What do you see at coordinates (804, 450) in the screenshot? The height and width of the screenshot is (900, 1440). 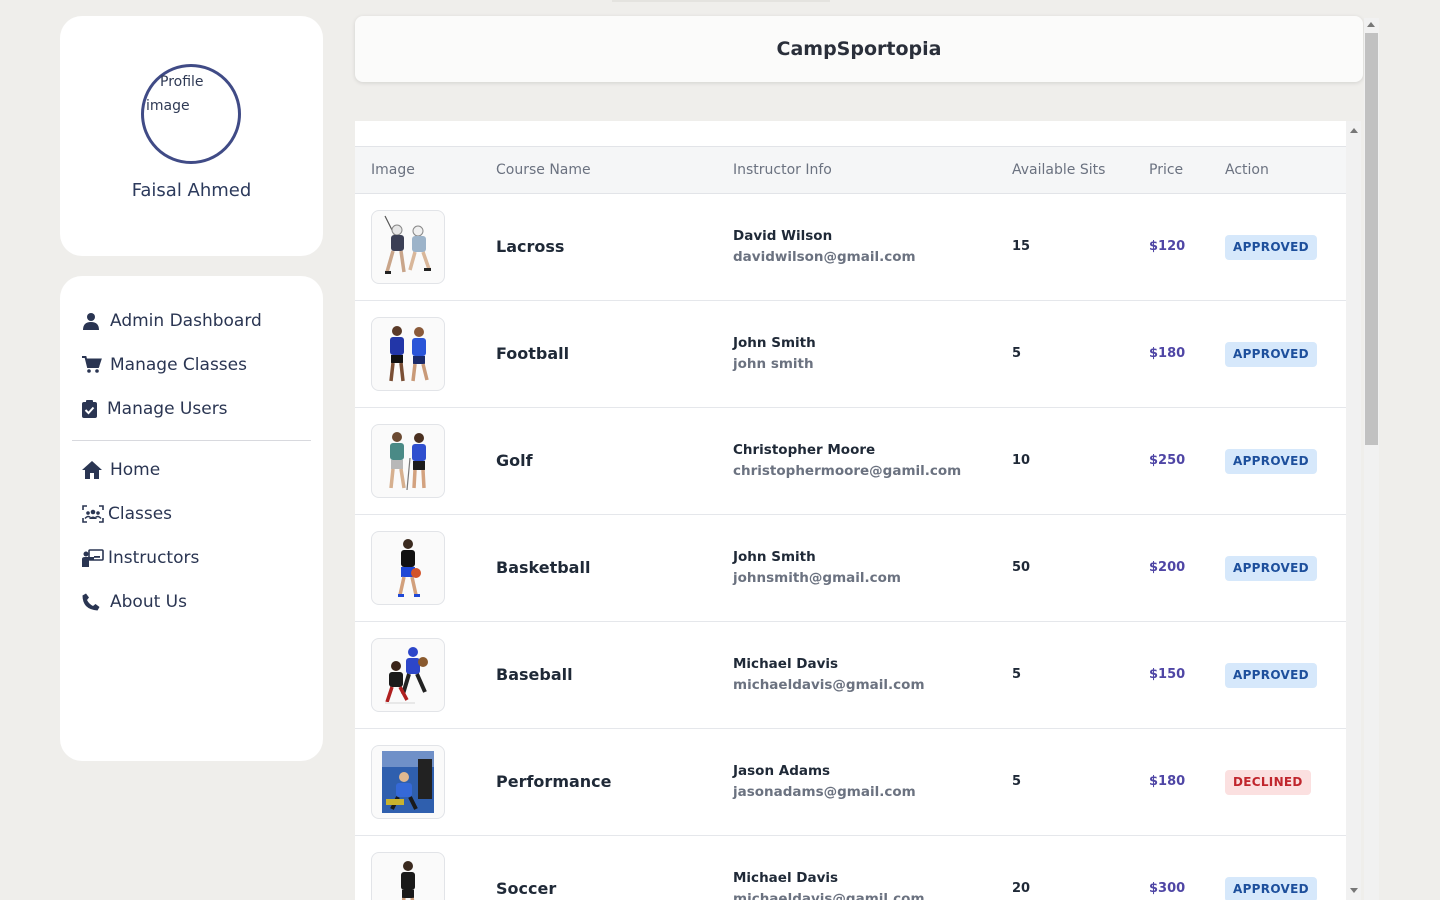 I see `instructor-name: Christopher Moore` at bounding box center [804, 450].